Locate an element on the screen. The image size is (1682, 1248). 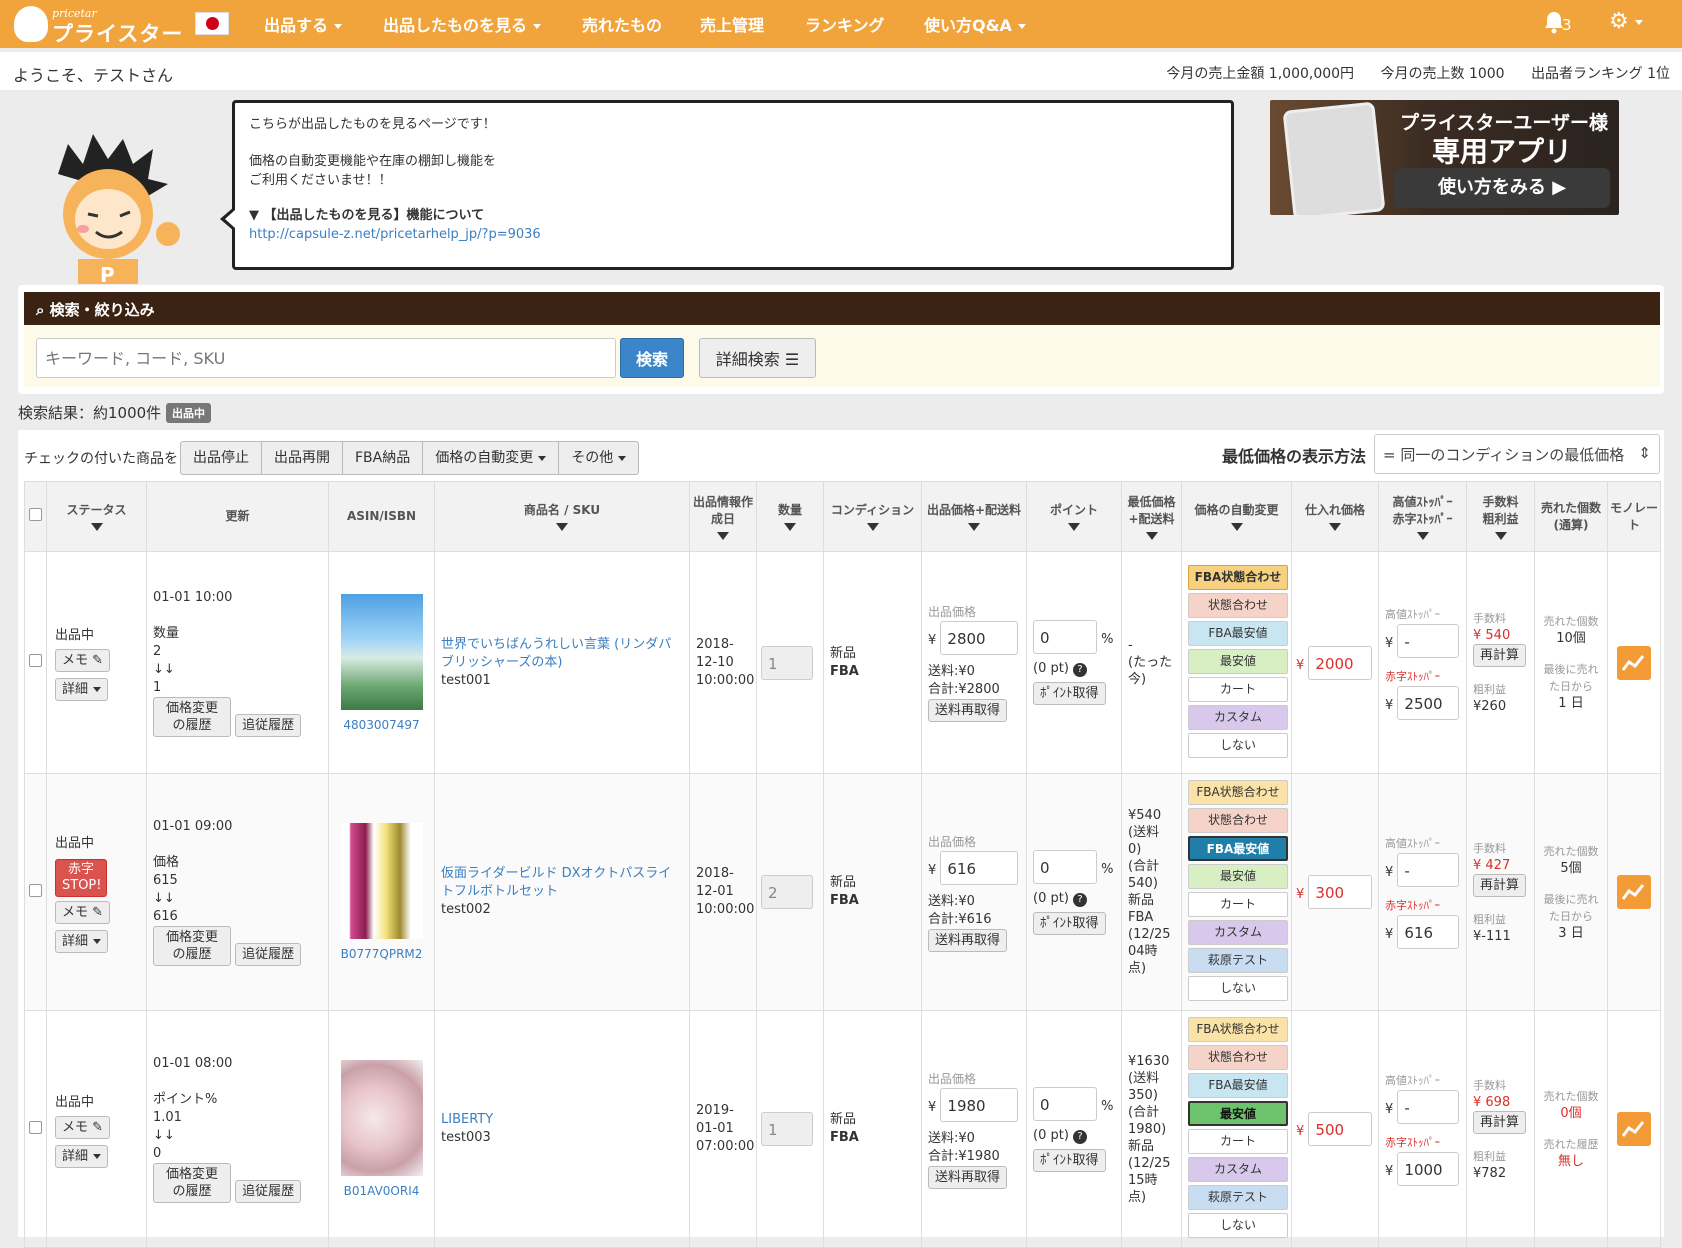
banner-howto-button: 使い方をみる ▶ is located at coordinates (1502, 188).